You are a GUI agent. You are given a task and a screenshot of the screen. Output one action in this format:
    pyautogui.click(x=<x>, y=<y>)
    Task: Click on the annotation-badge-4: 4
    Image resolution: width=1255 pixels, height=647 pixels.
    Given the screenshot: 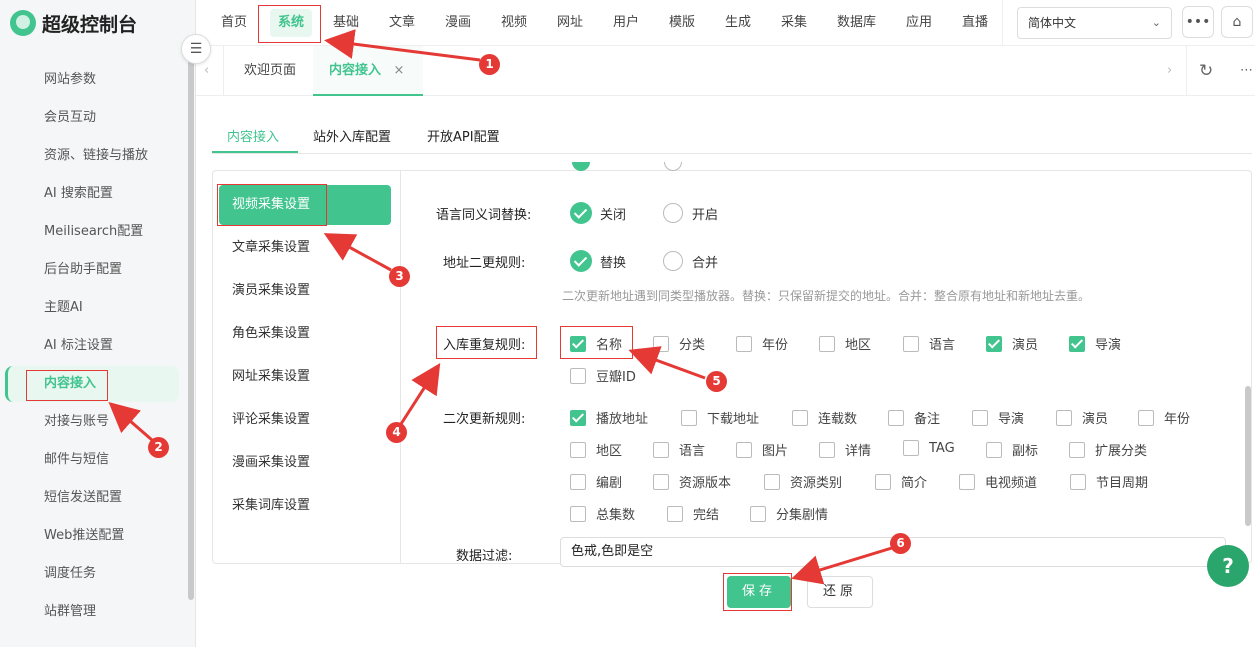 What is the action you would take?
    pyautogui.click(x=396, y=432)
    